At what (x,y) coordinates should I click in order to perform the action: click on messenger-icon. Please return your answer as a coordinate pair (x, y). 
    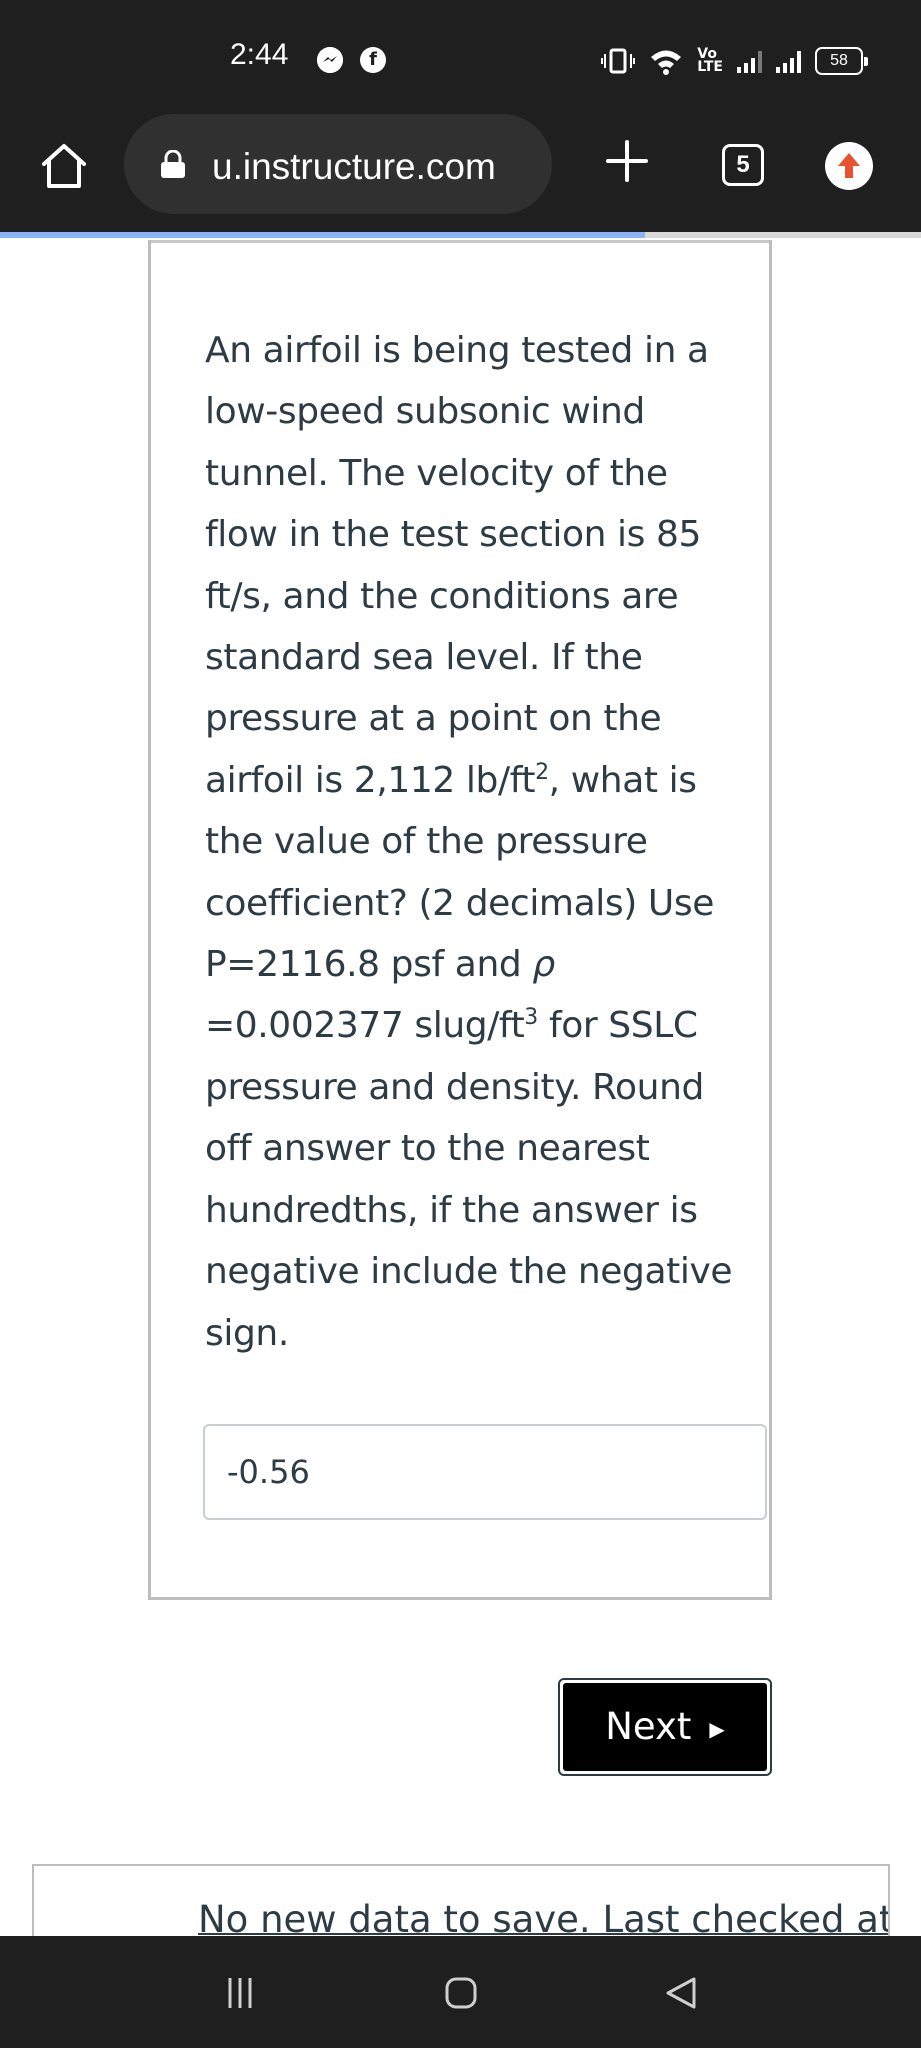
    Looking at the image, I should click on (330, 60).